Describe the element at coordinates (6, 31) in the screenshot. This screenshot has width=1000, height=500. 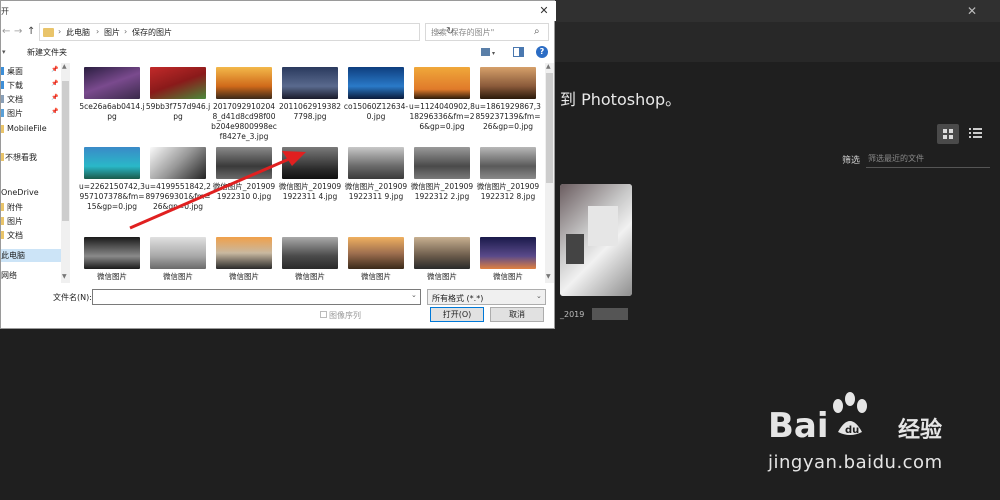
I see `back-arrow-icon: ←` at that location.